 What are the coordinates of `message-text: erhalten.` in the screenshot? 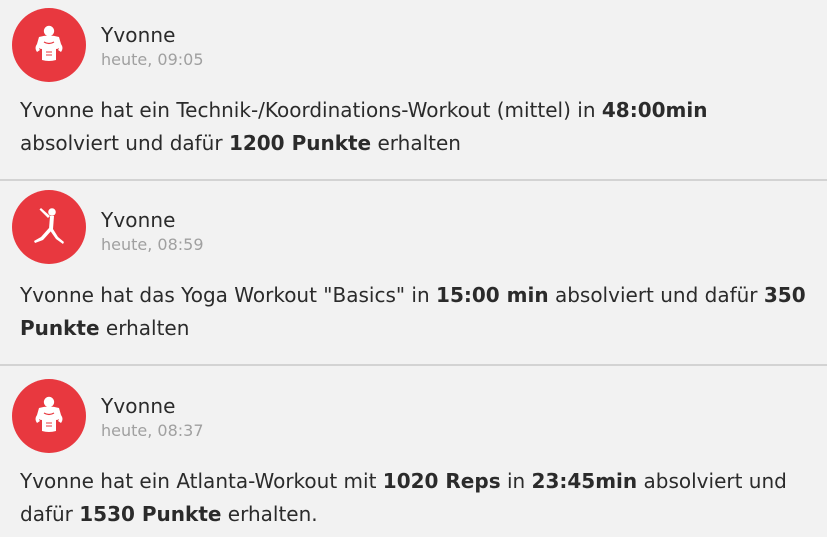 It's located at (269, 514).